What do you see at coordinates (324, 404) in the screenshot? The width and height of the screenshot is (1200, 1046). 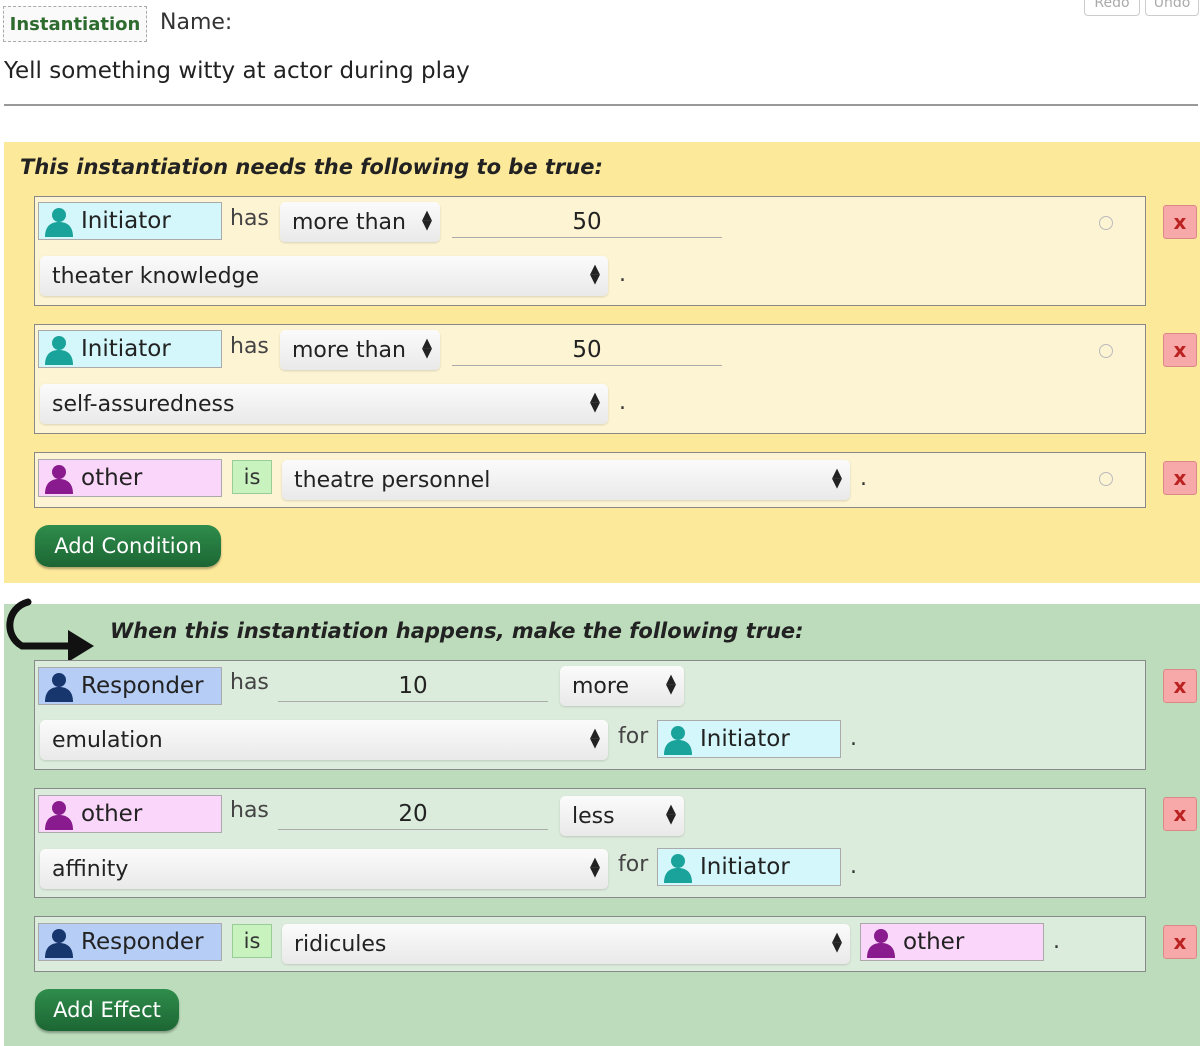 I see `attribute-select: self-assuredness ▲ ▼` at bounding box center [324, 404].